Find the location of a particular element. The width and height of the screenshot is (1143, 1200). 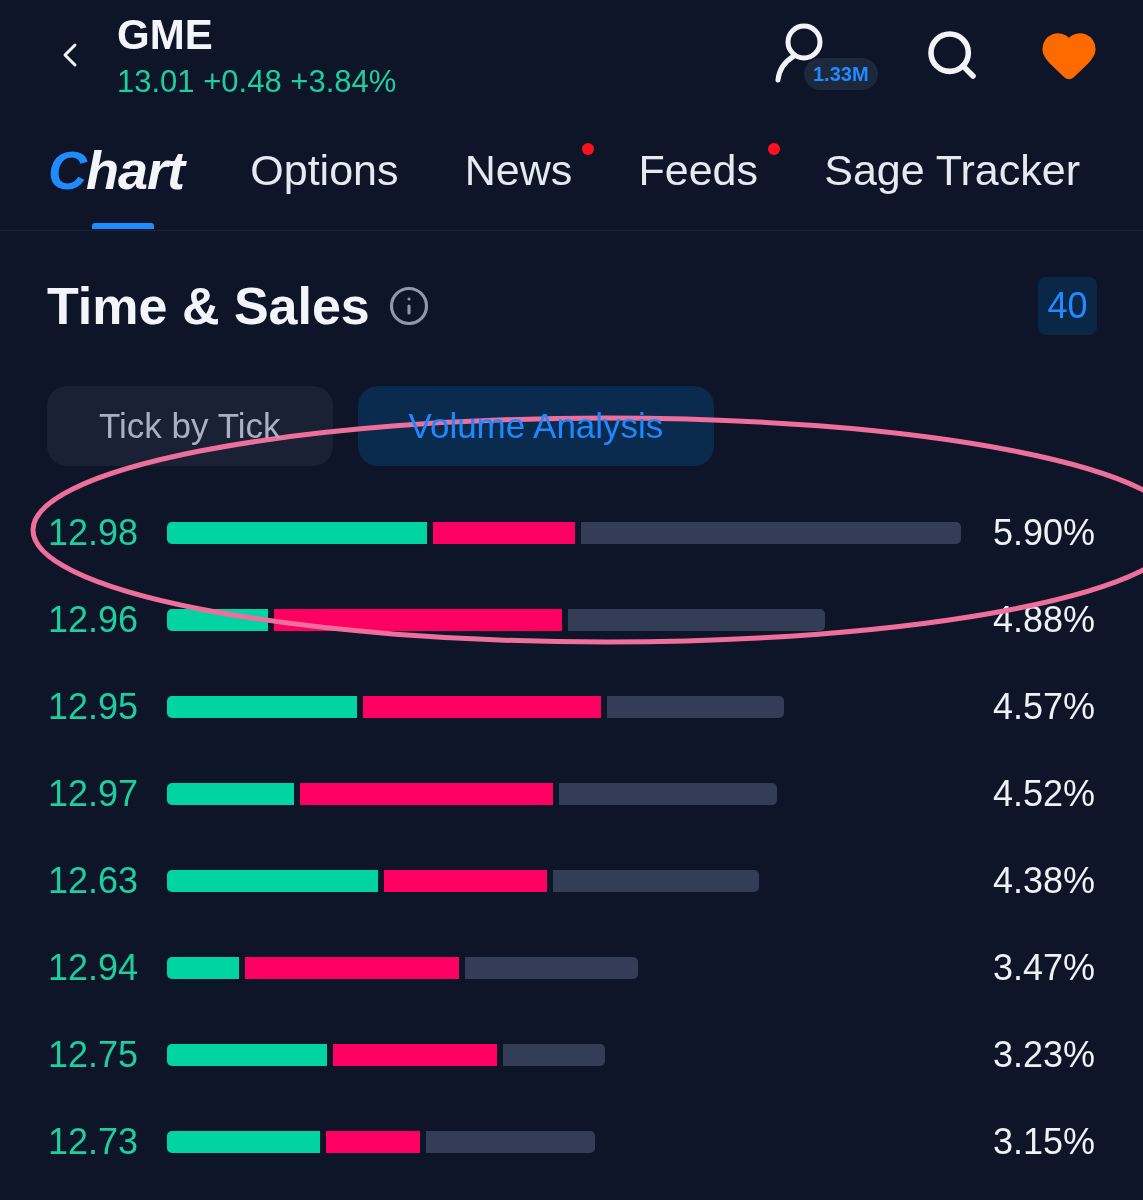

price-level: 12.97 is located at coordinates (94, 793).